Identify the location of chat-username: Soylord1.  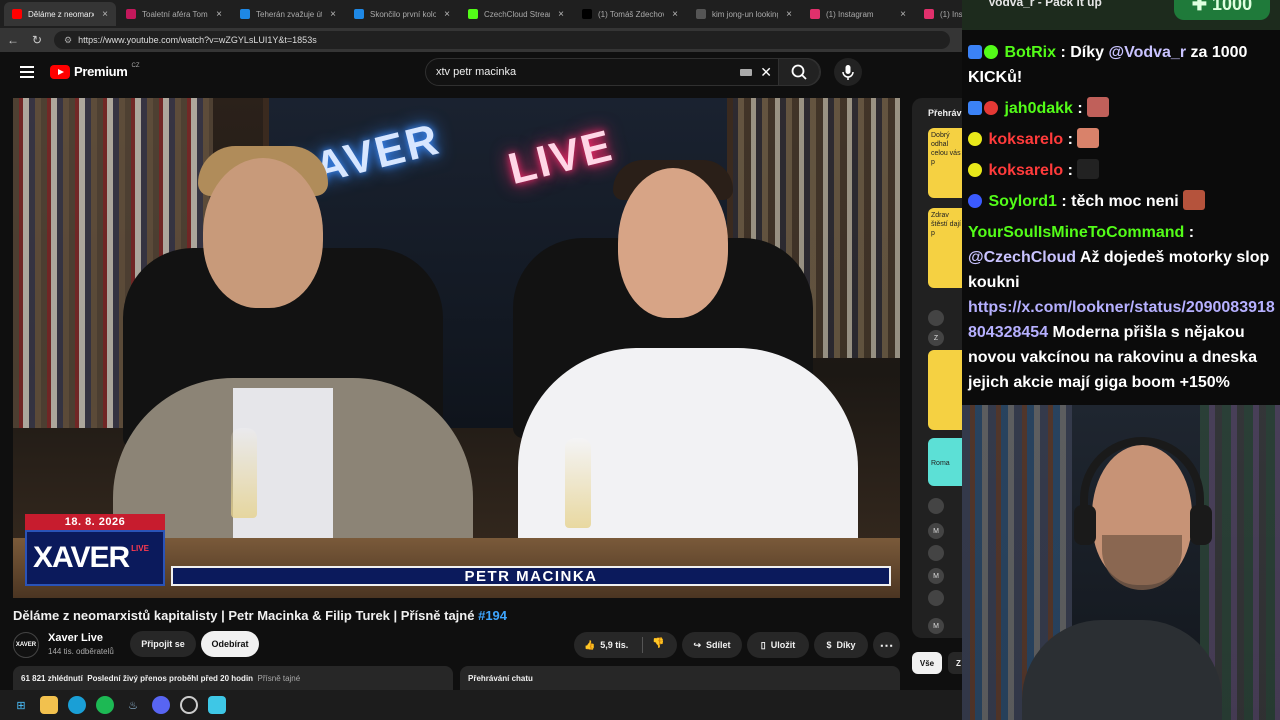
(1022, 201).